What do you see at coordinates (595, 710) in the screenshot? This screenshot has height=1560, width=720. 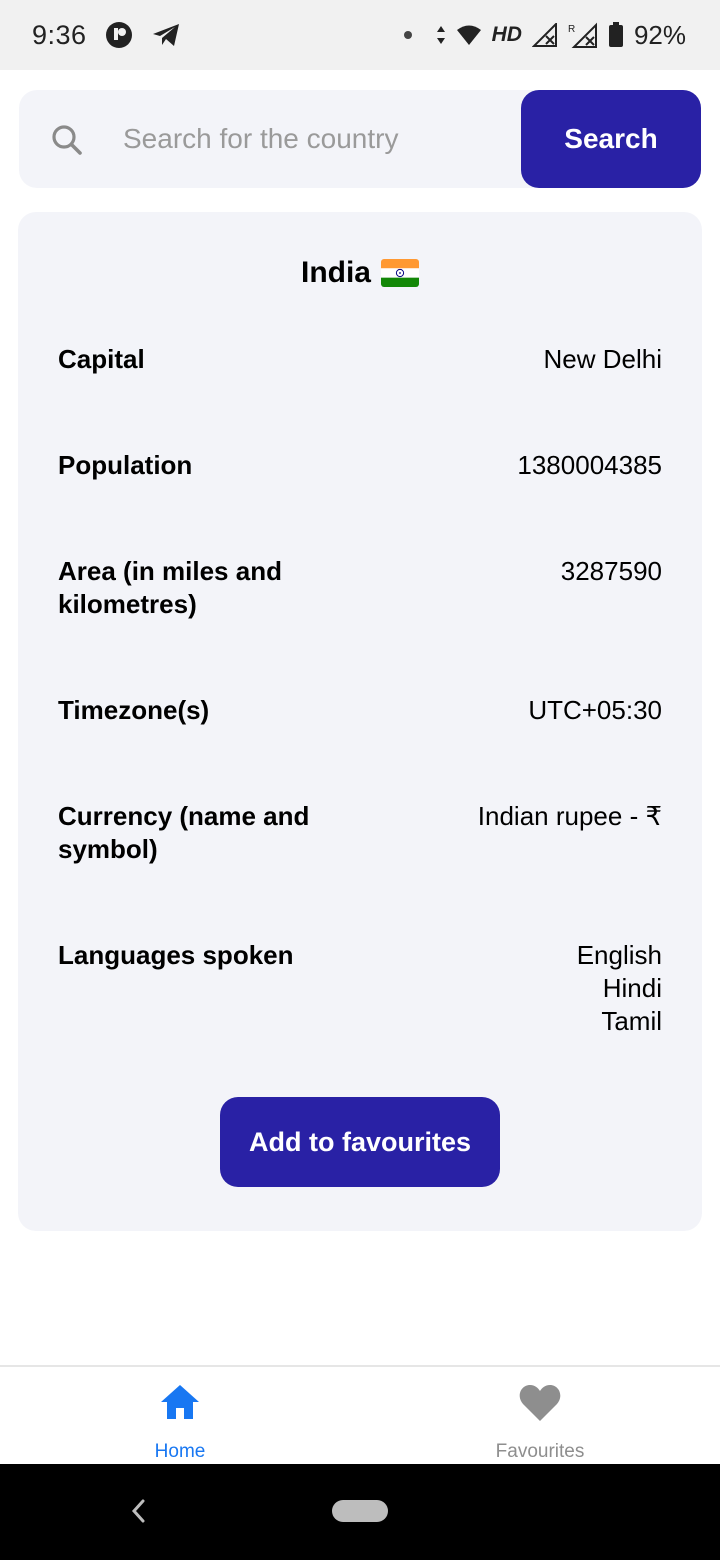 I see `timezone-value: UTC+05:30` at bounding box center [595, 710].